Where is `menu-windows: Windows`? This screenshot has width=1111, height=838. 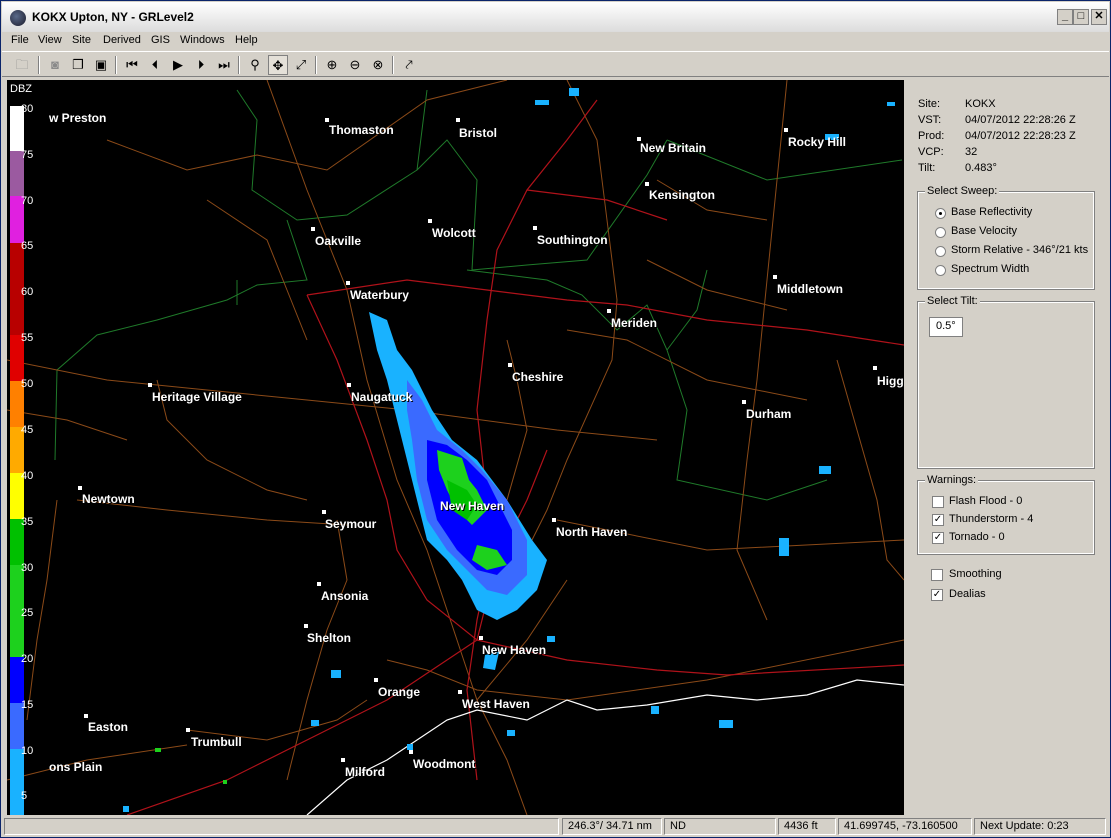 menu-windows: Windows is located at coordinates (202, 40).